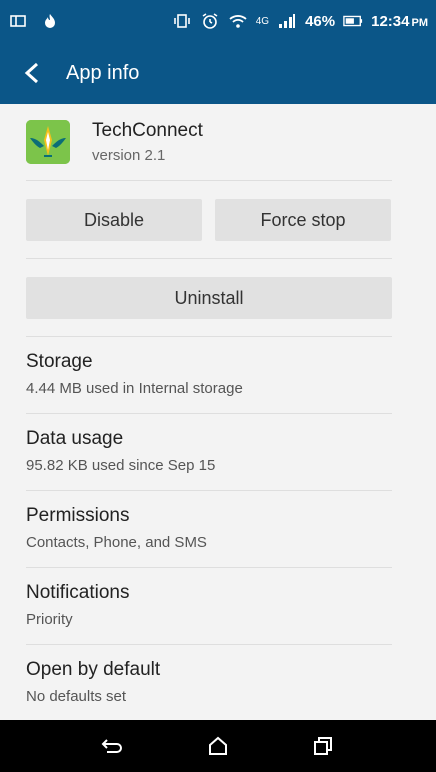  Describe the element at coordinates (182, 21) in the screenshot. I see `vibrate-icon` at that location.